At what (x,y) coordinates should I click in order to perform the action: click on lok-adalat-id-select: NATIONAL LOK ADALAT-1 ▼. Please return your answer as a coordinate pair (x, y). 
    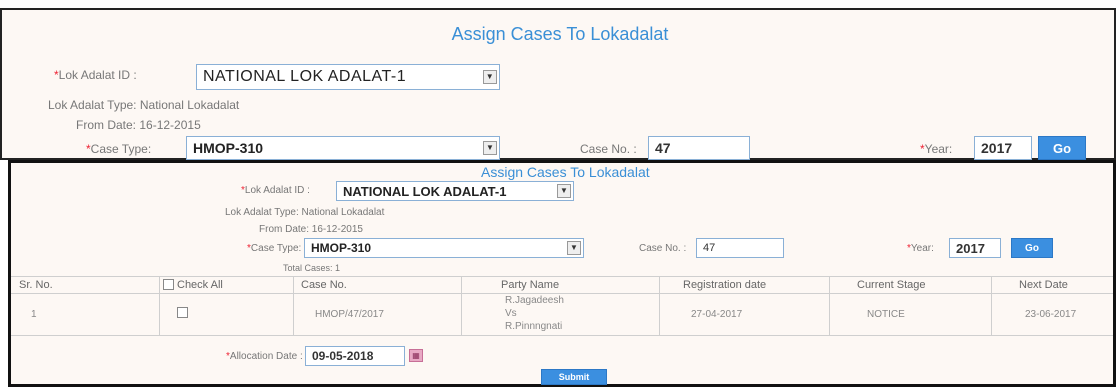
    Looking at the image, I should click on (348, 77).